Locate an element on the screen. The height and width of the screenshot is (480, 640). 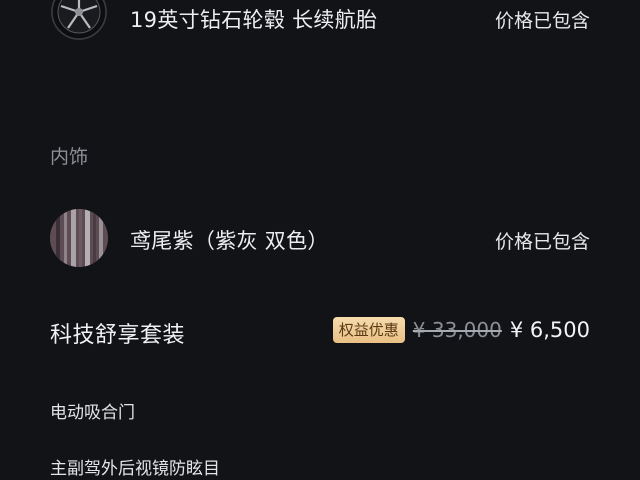
original-price: ¥ 33,000 is located at coordinates (457, 330).